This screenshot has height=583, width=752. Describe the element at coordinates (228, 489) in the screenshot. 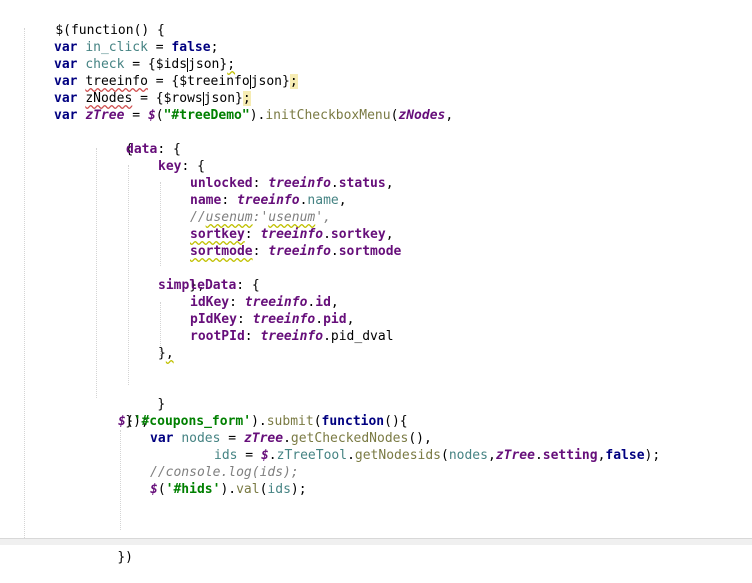

I see `code-line: $('#hids').val(ids);` at that location.